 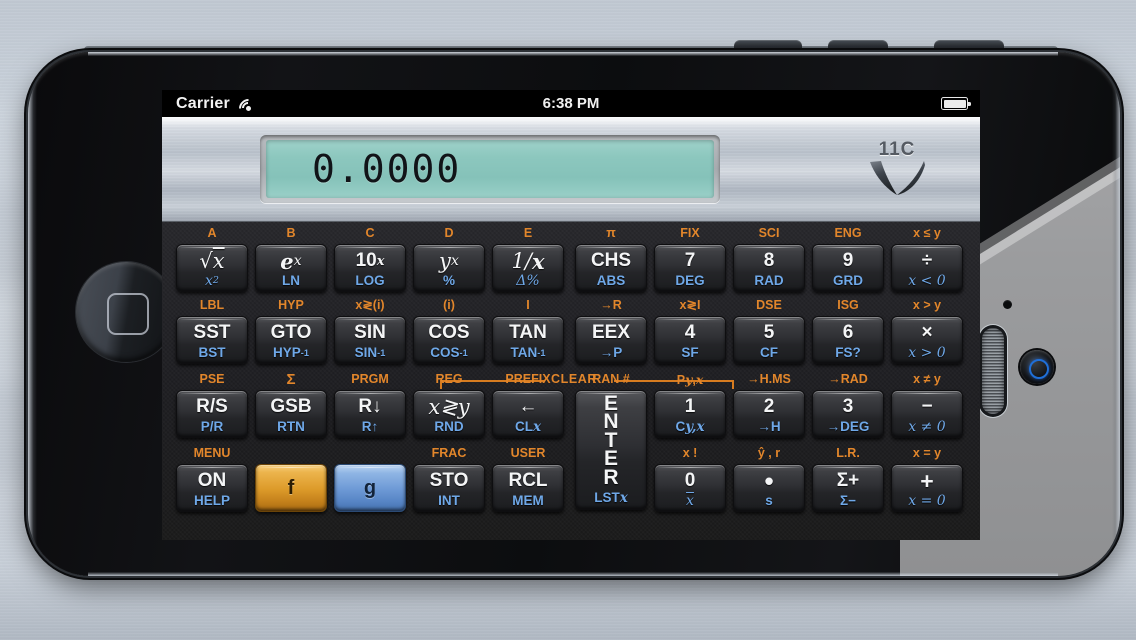 What do you see at coordinates (212, 280) in the screenshot?
I see `key-sqrt-sub: x2` at bounding box center [212, 280].